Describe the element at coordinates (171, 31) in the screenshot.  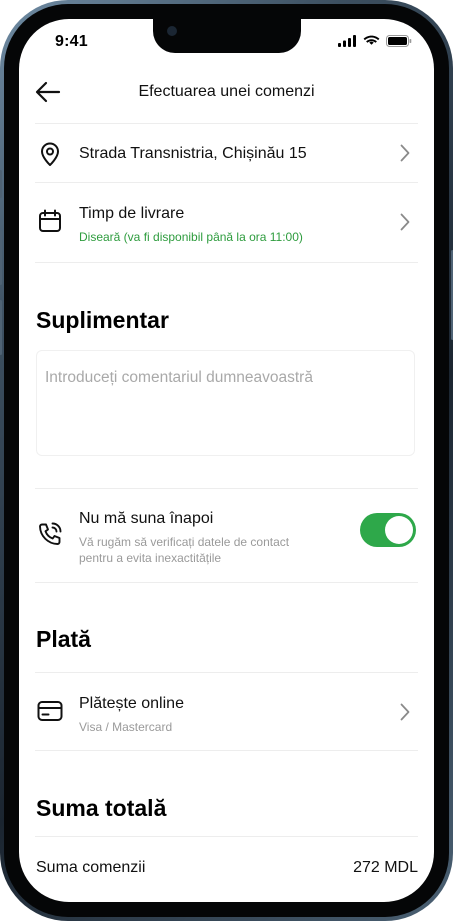
I see `camera-icon` at that location.